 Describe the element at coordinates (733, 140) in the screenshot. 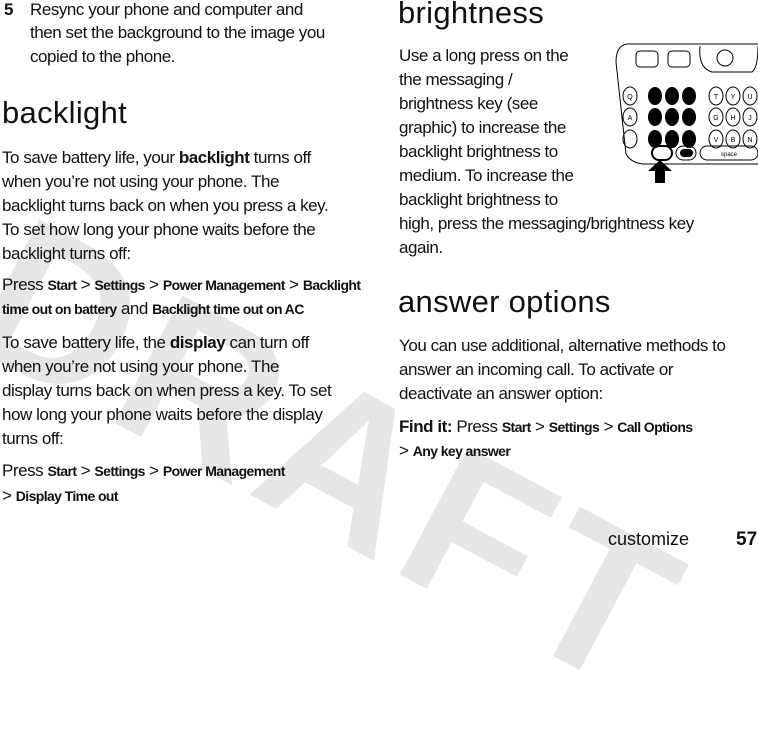

I see `key-label: B` at that location.